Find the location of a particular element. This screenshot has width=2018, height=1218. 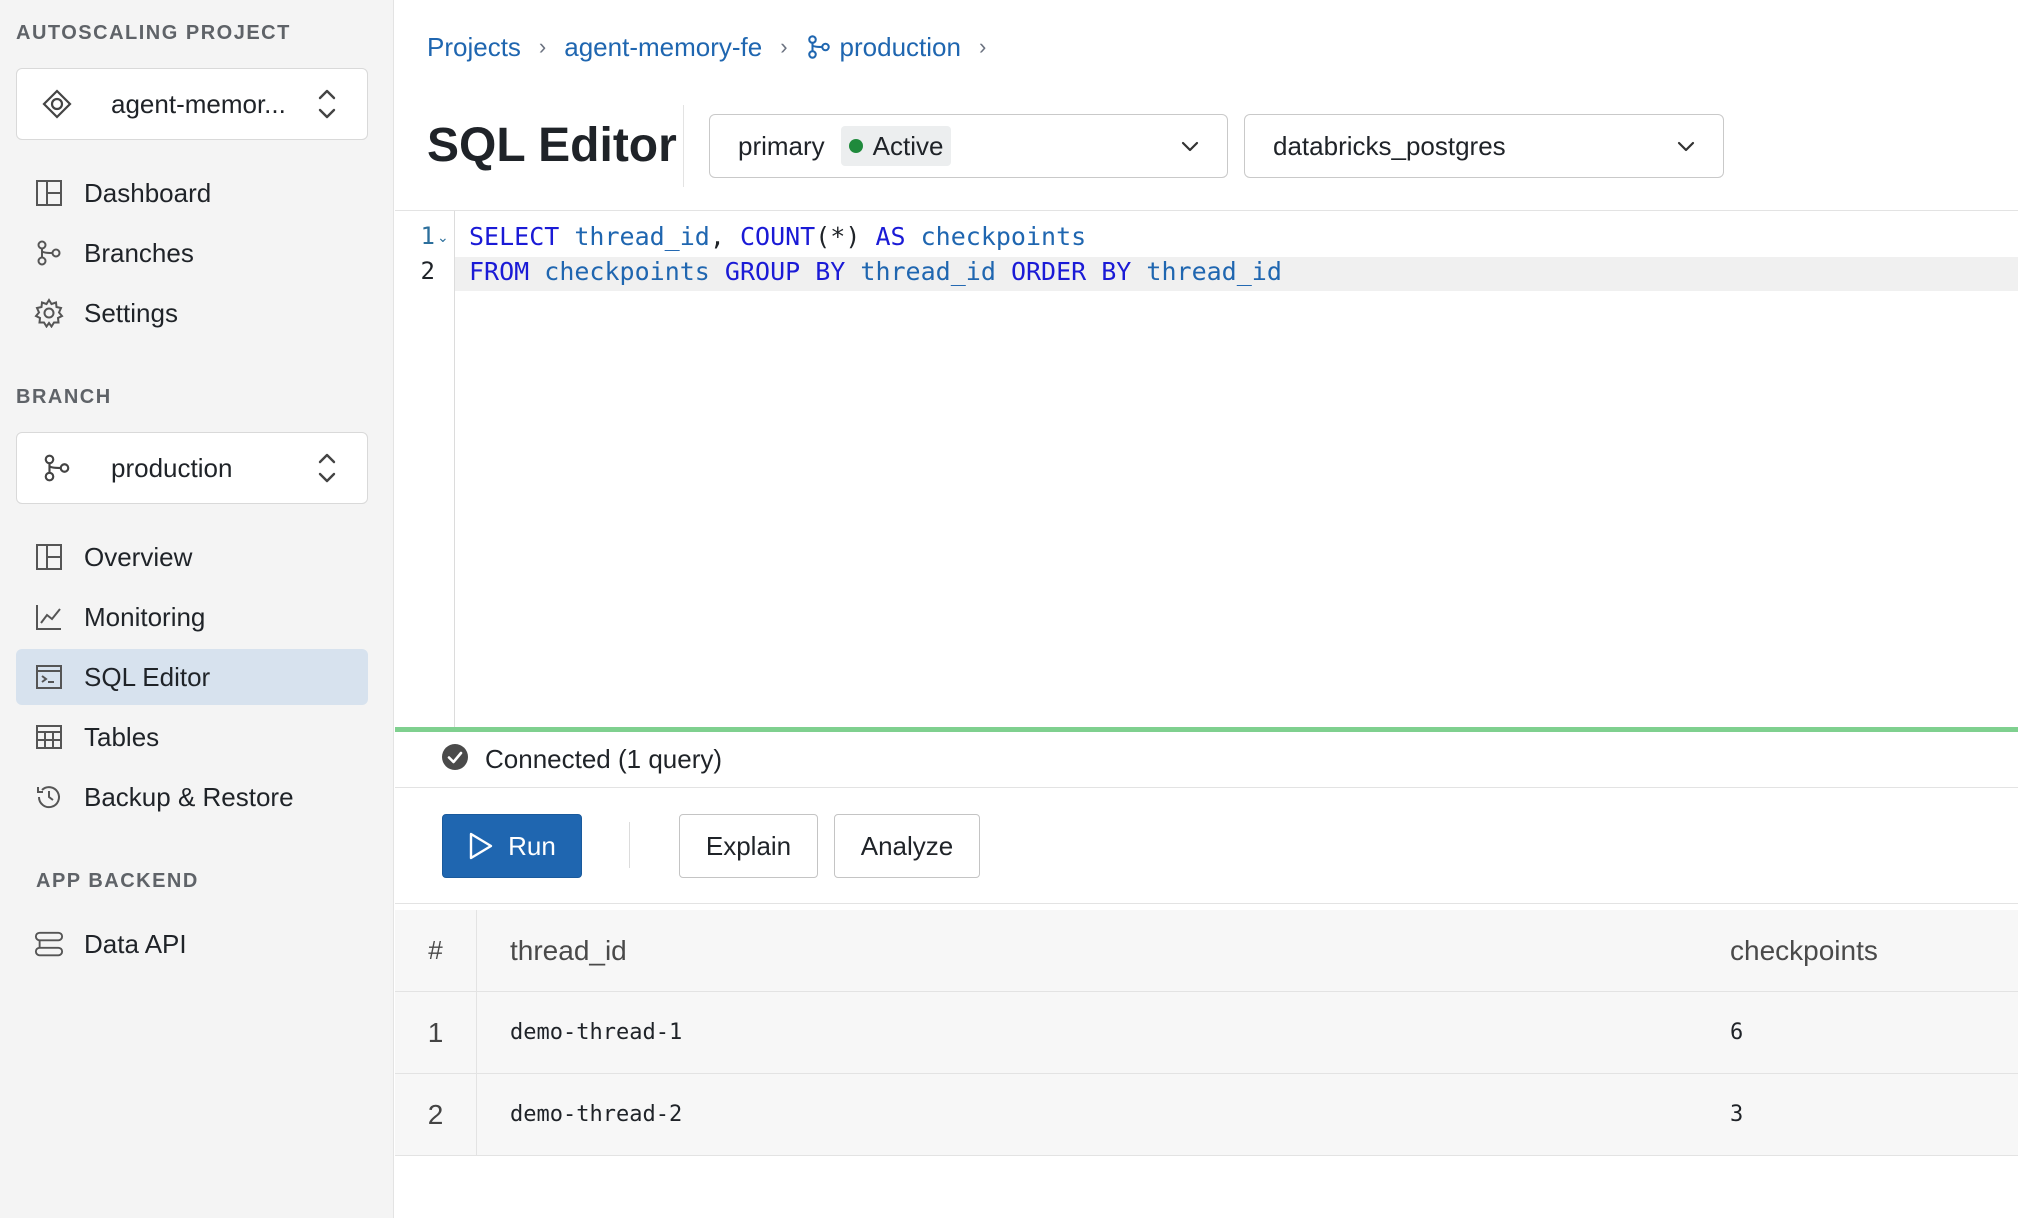

sql-punctuation: , is located at coordinates (717, 236).